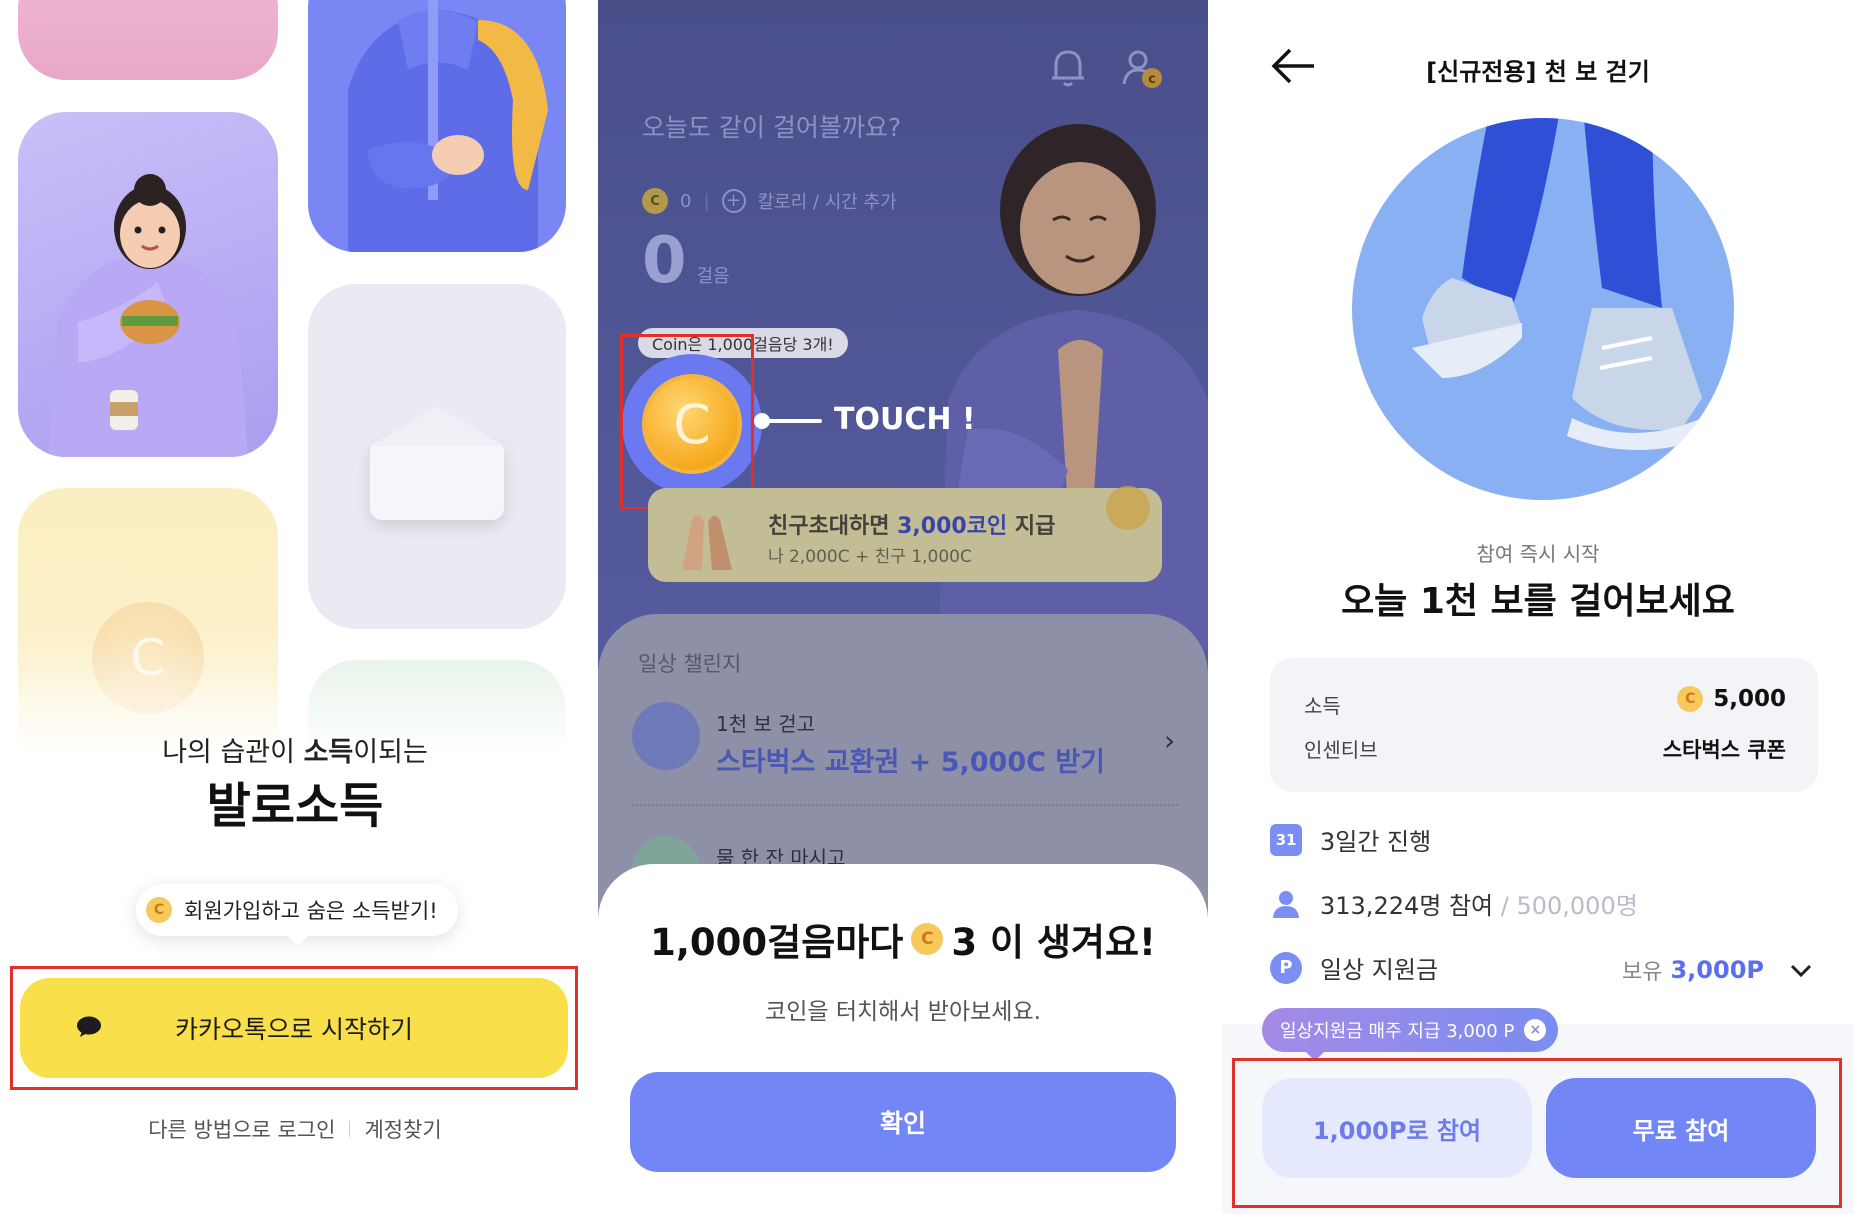  Describe the element at coordinates (1322, 706) in the screenshot. I see `income-label: 소득` at that location.